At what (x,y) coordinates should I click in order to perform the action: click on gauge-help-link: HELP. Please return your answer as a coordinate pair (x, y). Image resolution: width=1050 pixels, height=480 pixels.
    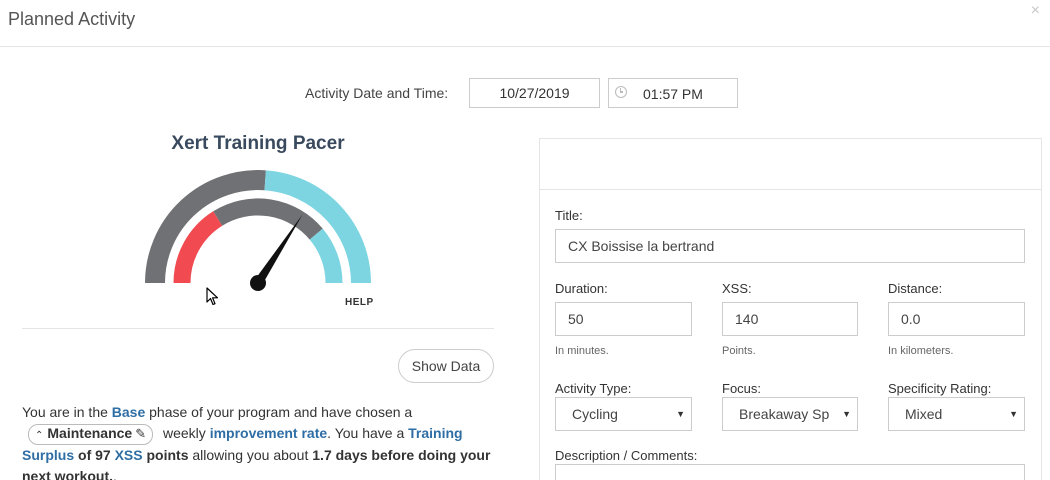
    Looking at the image, I should click on (359, 302).